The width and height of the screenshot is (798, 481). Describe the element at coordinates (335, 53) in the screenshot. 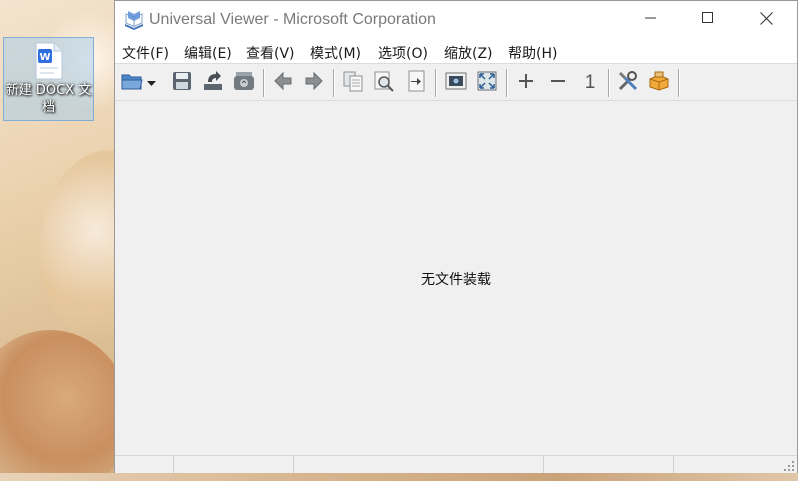

I see `menu-mode: 模式(M)` at that location.